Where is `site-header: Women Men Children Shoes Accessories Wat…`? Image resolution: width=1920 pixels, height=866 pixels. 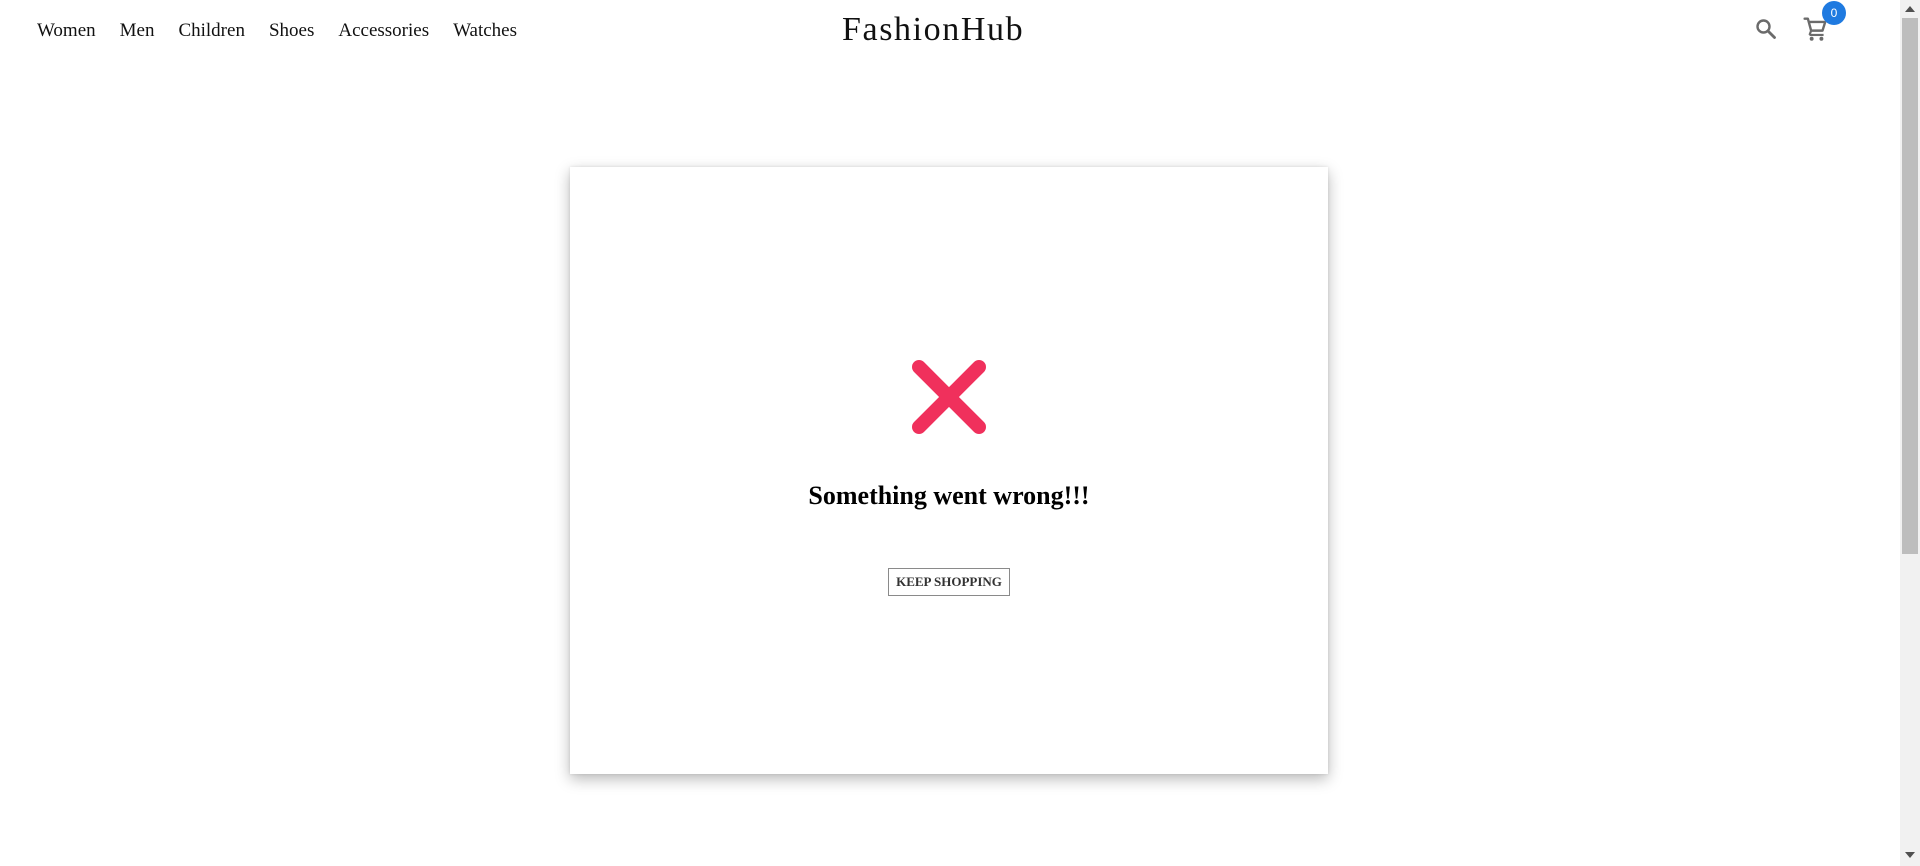
site-header: Women Men Children Shoes Accessories Wat… is located at coordinates (950, 31).